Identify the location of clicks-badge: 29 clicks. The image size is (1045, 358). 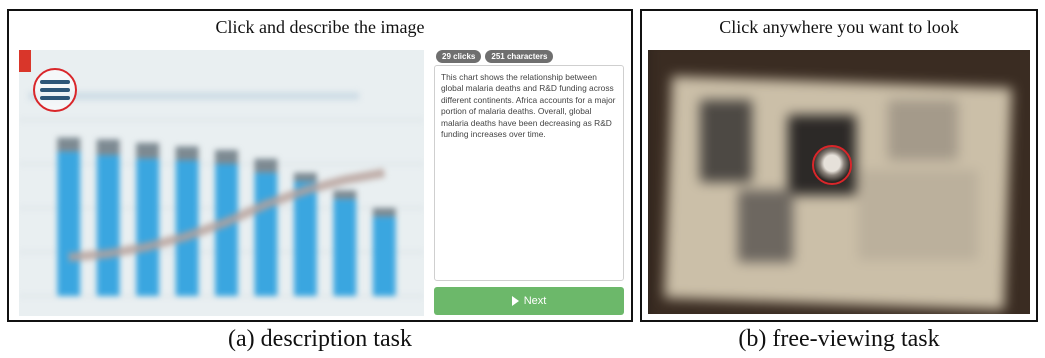
(459, 56).